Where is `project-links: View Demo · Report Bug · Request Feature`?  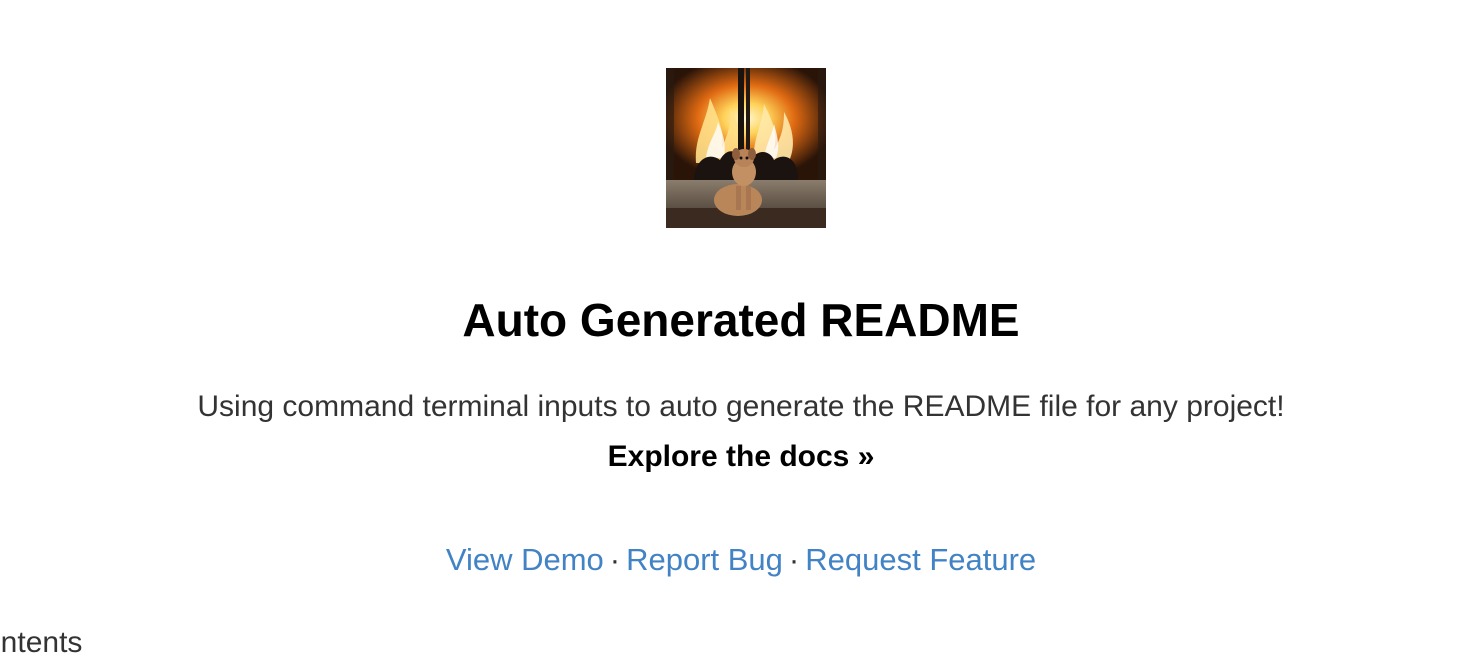
project-links: View Demo · Report Bug · Request Feature is located at coordinates (741, 560).